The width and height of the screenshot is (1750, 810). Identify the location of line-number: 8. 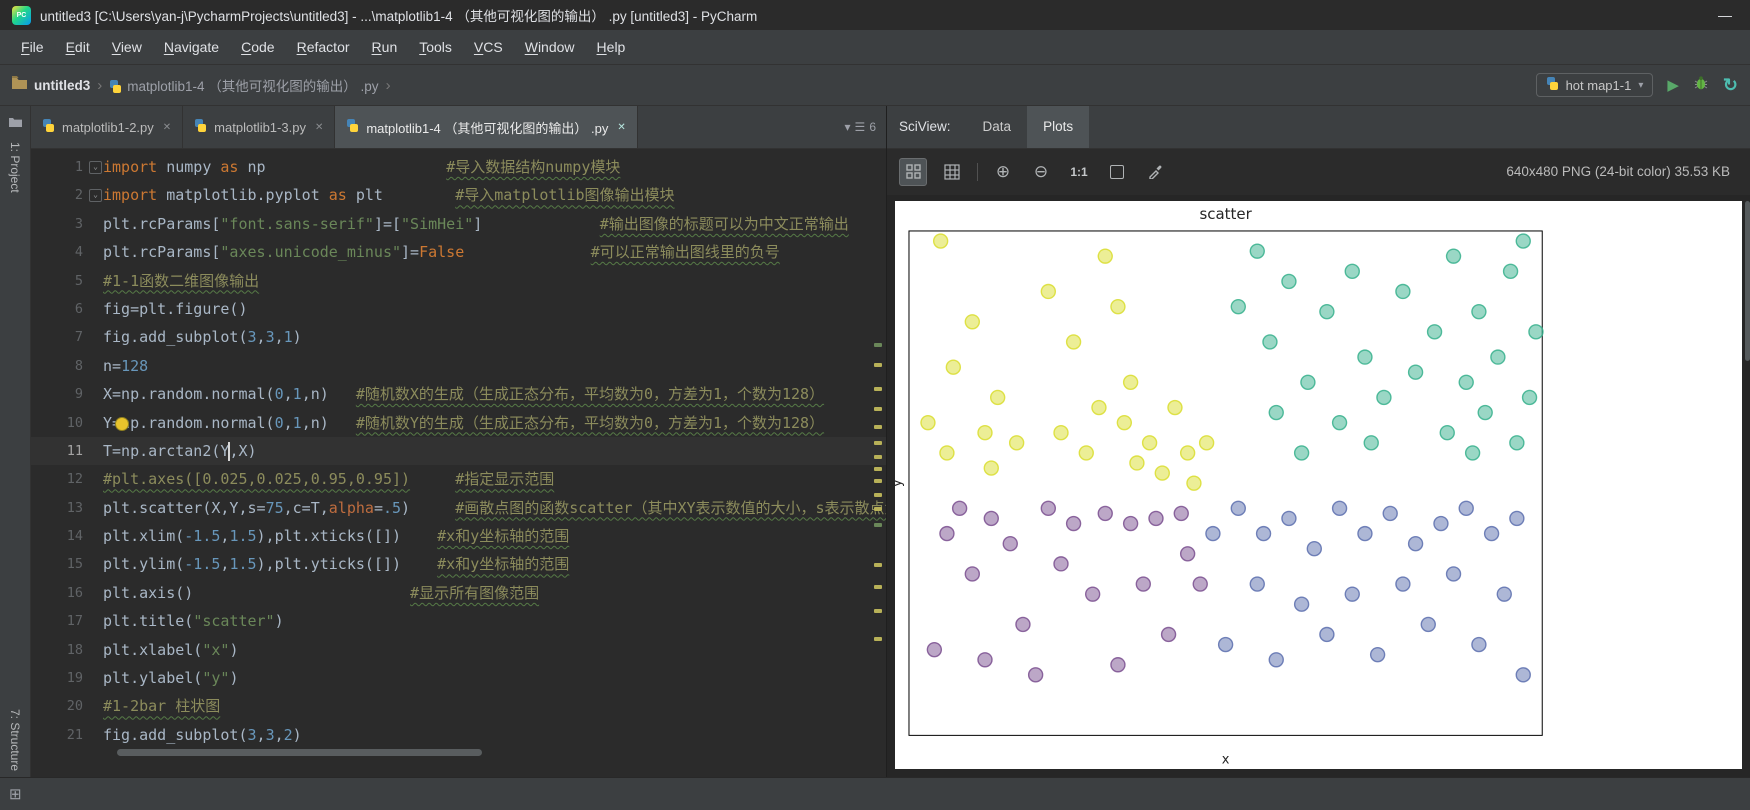
(67, 366).